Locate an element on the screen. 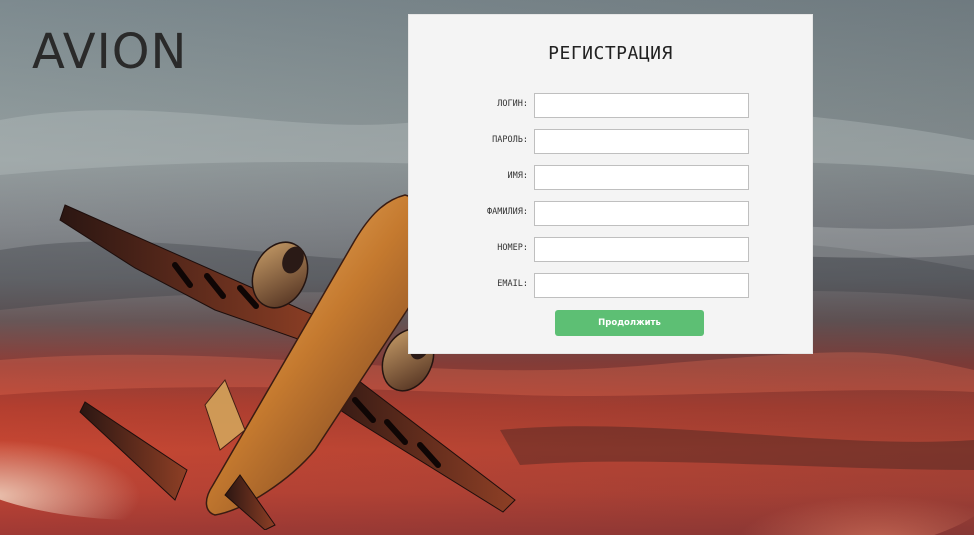 The height and width of the screenshot is (535, 974). last-name-input is located at coordinates (641, 213).